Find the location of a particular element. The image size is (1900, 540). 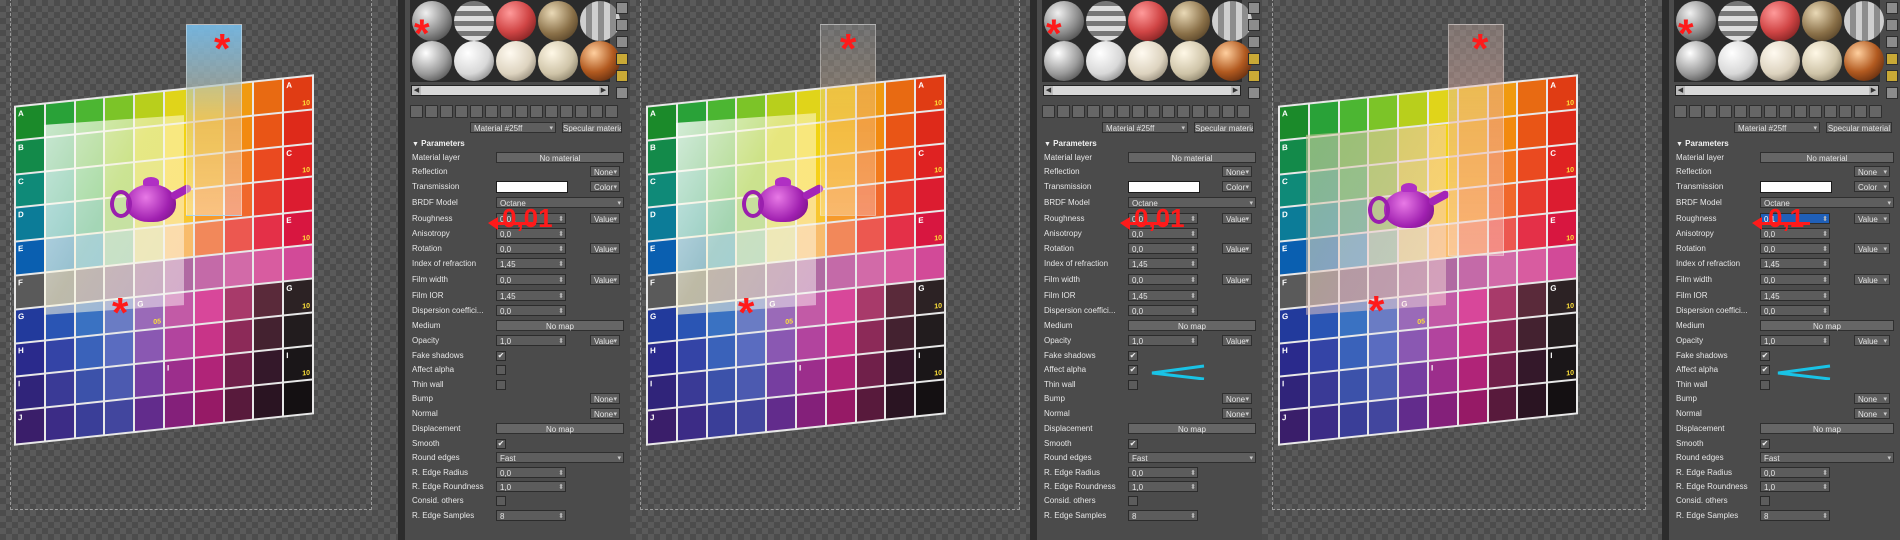

eyedropper-icon is located at coordinates (458, 127).